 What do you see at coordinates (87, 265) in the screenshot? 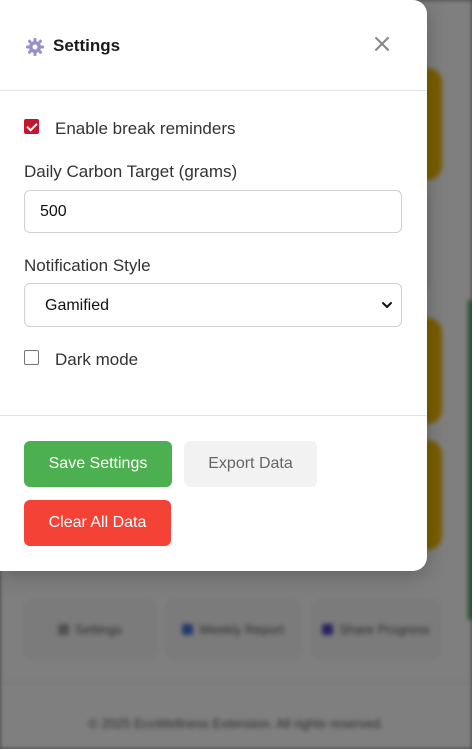
I see `notification-style-label: Notification Style` at bounding box center [87, 265].